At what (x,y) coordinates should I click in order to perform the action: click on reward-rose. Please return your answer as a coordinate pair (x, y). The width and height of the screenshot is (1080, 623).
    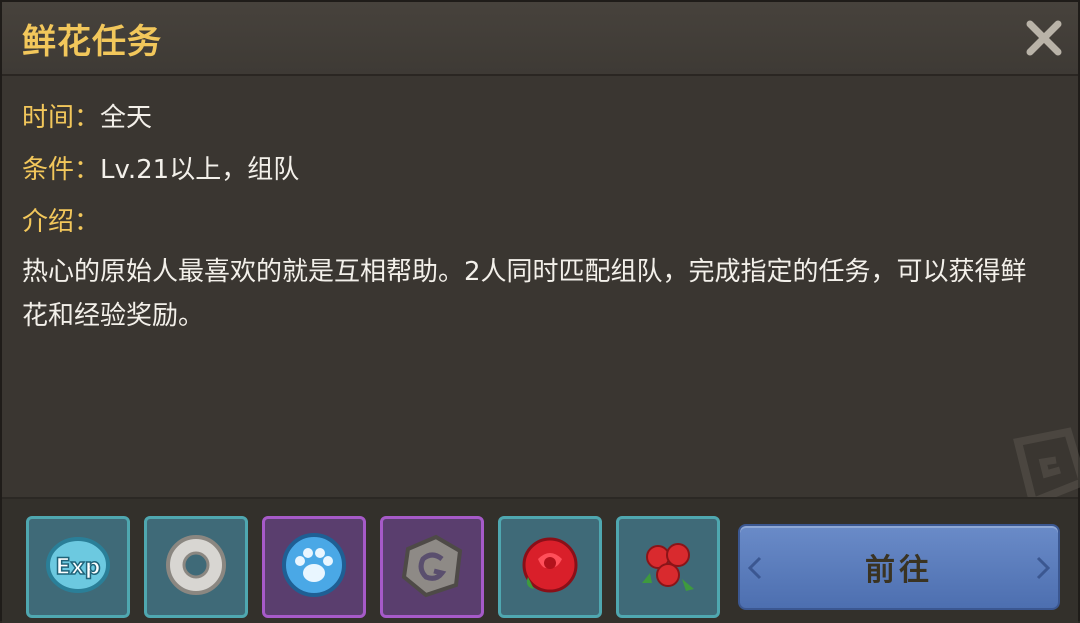
    Looking at the image, I should click on (550, 567).